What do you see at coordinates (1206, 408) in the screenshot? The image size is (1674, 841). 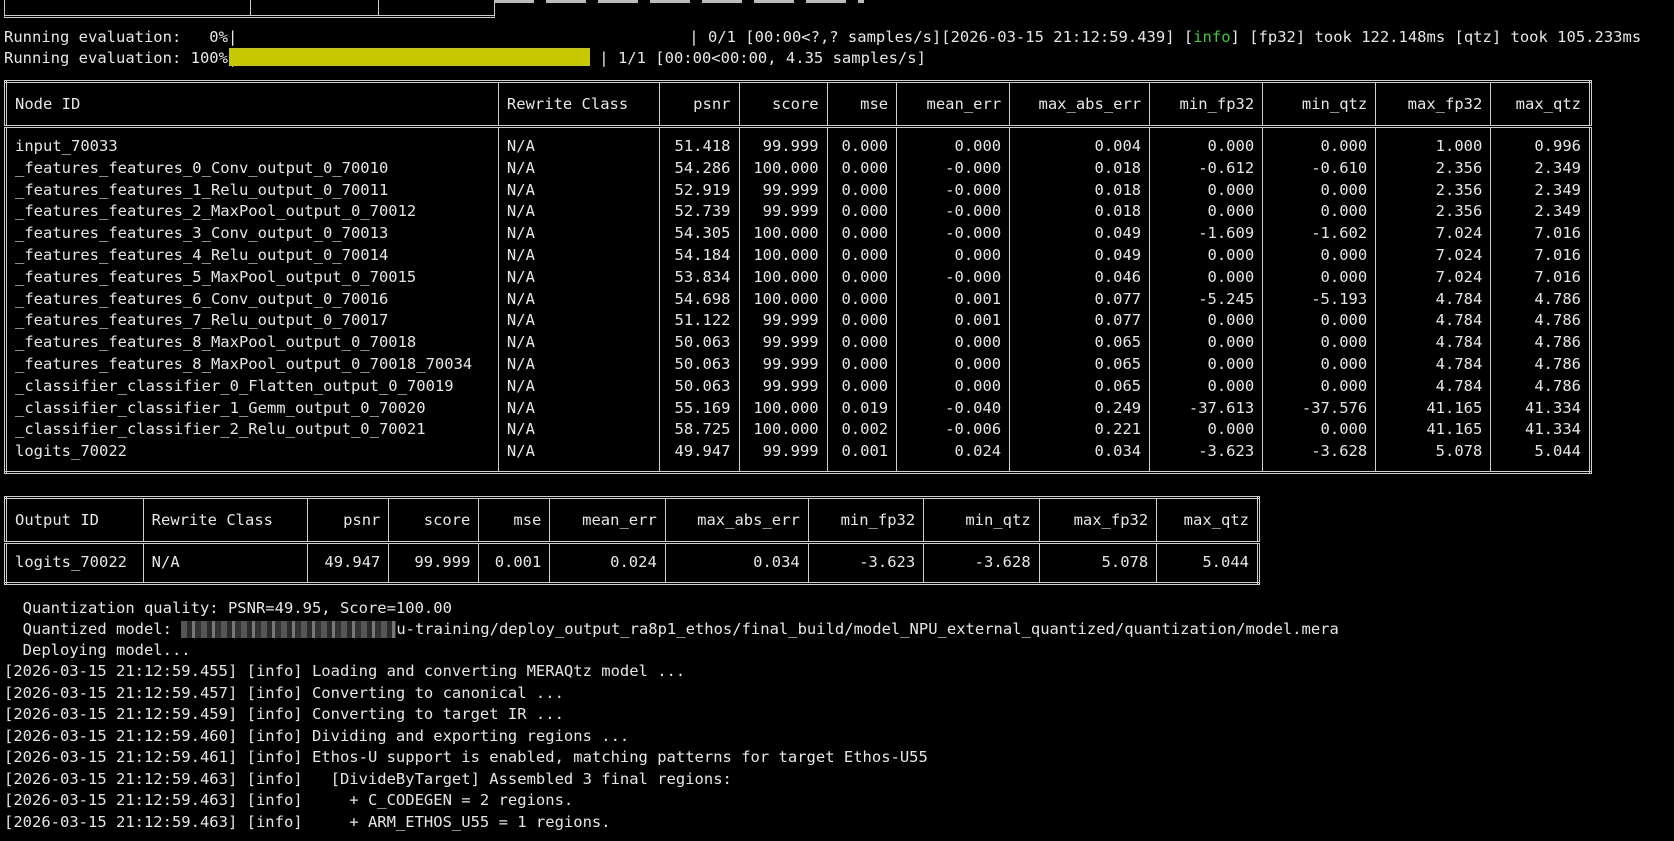 I see `table-cell: -37.613` at bounding box center [1206, 408].